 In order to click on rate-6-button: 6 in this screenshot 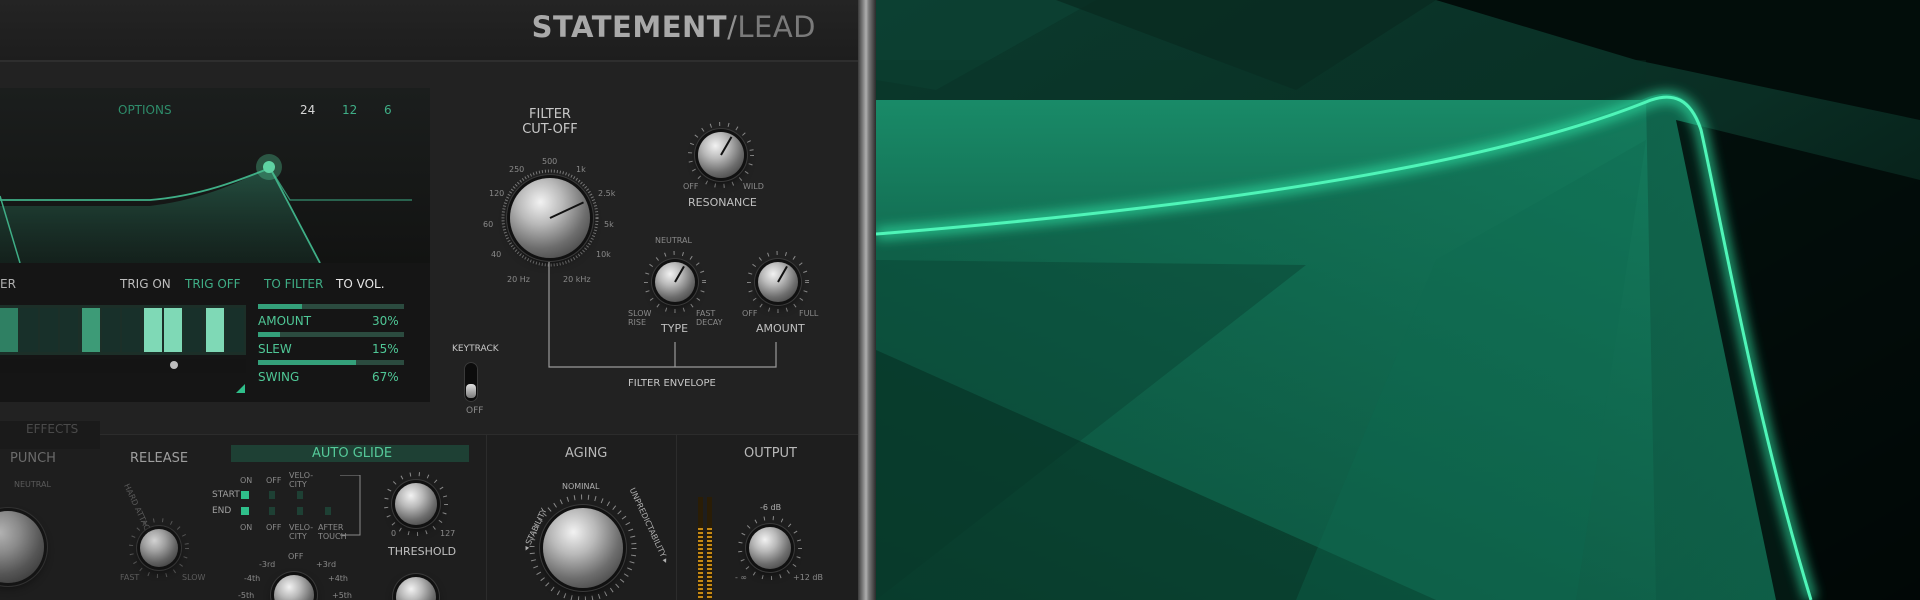, I will do `click(388, 110)`.